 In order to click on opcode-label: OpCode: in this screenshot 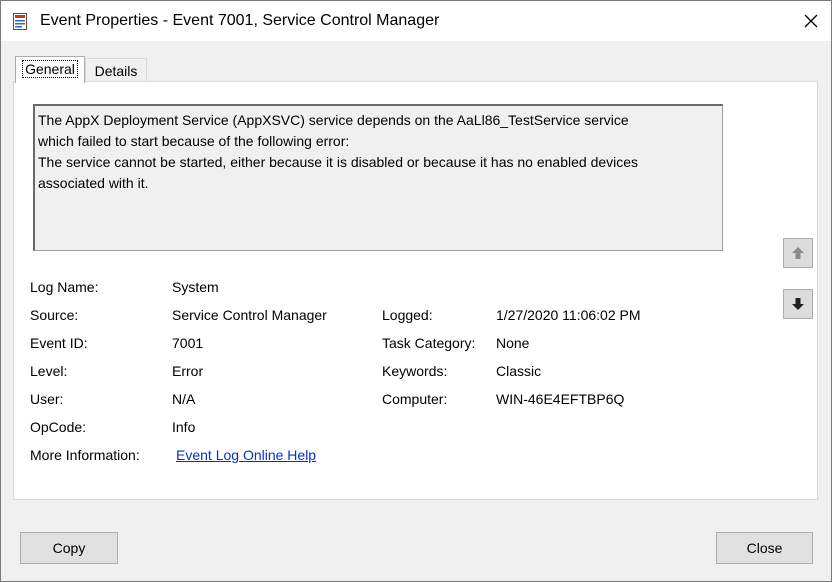, I will do `click(58, 427)`.